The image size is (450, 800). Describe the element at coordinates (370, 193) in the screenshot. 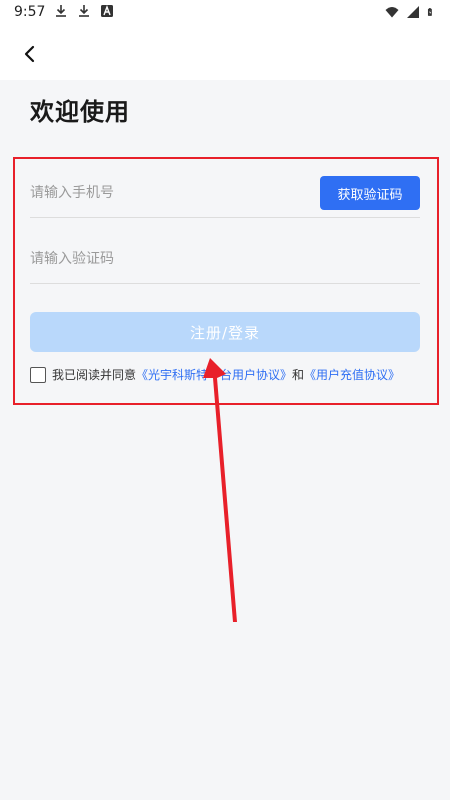

I see `get-code-button: 获取验证码` at that location.